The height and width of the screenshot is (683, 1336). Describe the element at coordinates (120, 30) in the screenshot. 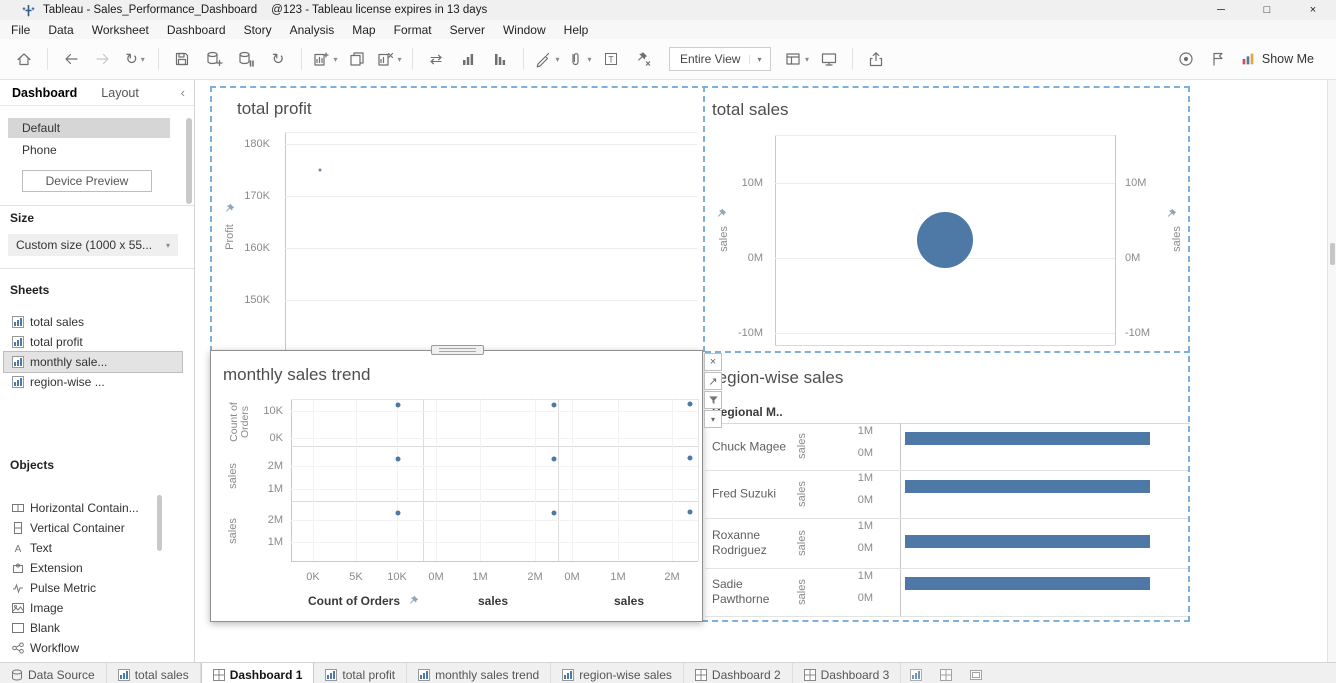

I see `menu-item-worksheet: Worksheet` at that location.